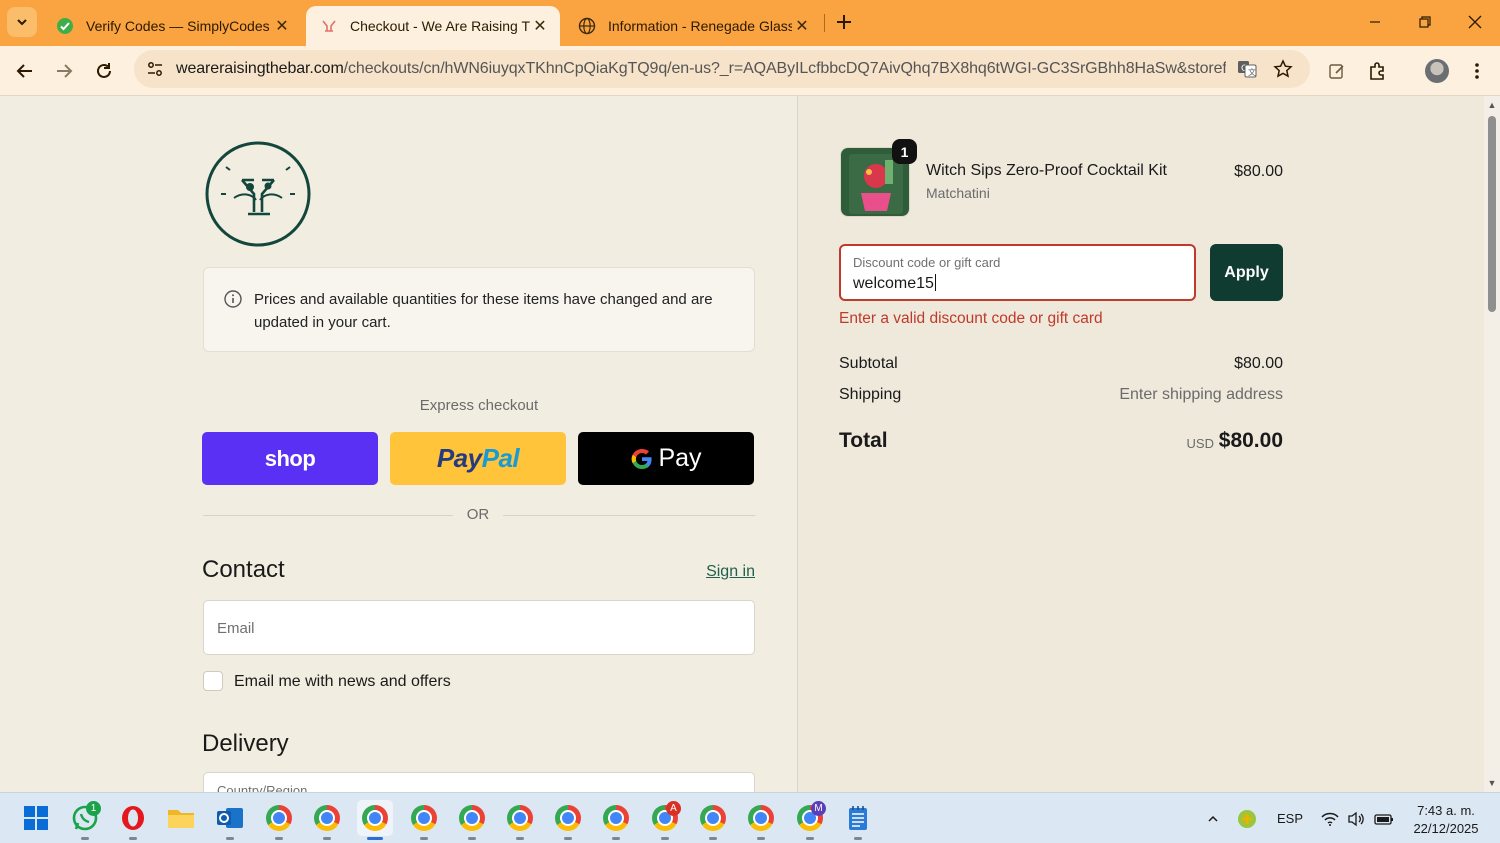 The image size is (1500, 843). Describe the element at coordinates (181, 818) in the screenshot. I see `file-explorer-app` at that location.